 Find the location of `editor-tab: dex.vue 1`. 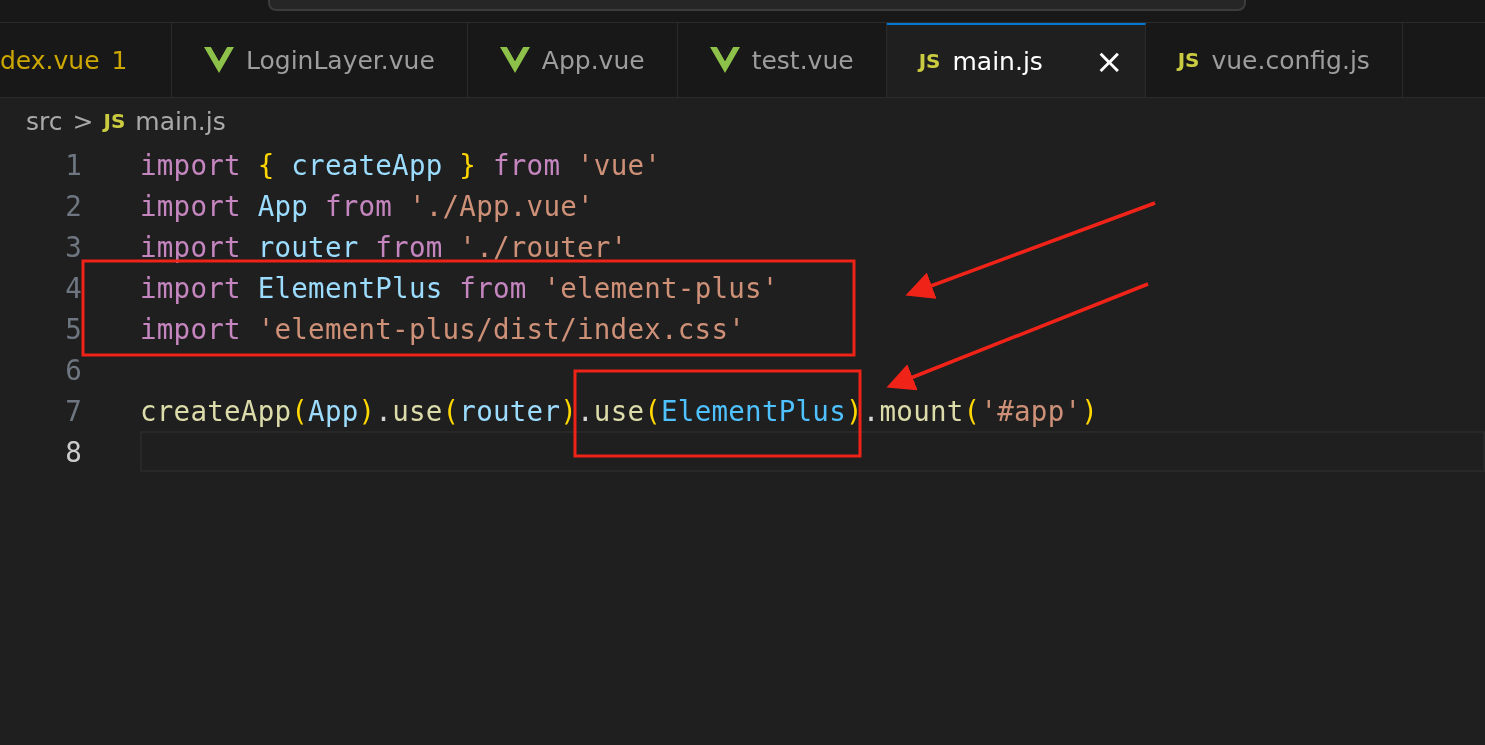

editor-tab: dex.vue 1 is located at coordinates (86, 60).